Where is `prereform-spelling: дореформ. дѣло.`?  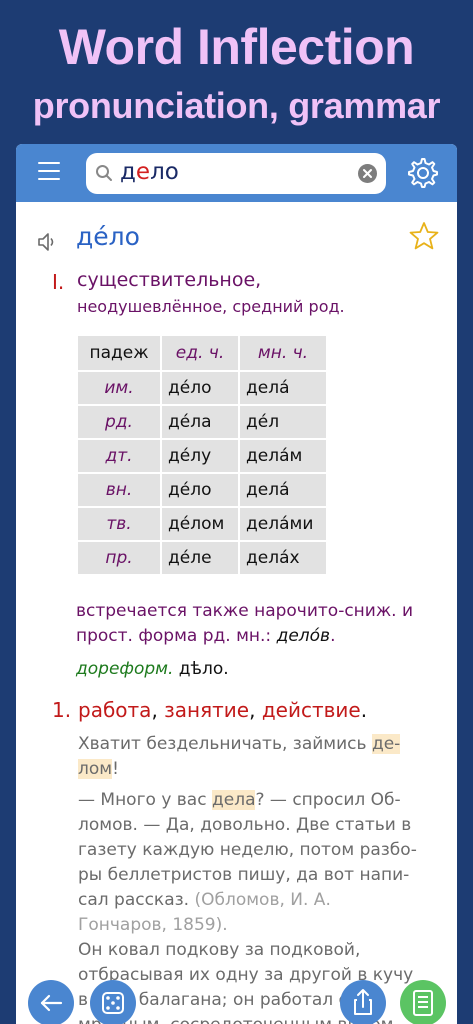 prereform-spelling: дореформ. дѣло. is located at coordinates (152, 669).